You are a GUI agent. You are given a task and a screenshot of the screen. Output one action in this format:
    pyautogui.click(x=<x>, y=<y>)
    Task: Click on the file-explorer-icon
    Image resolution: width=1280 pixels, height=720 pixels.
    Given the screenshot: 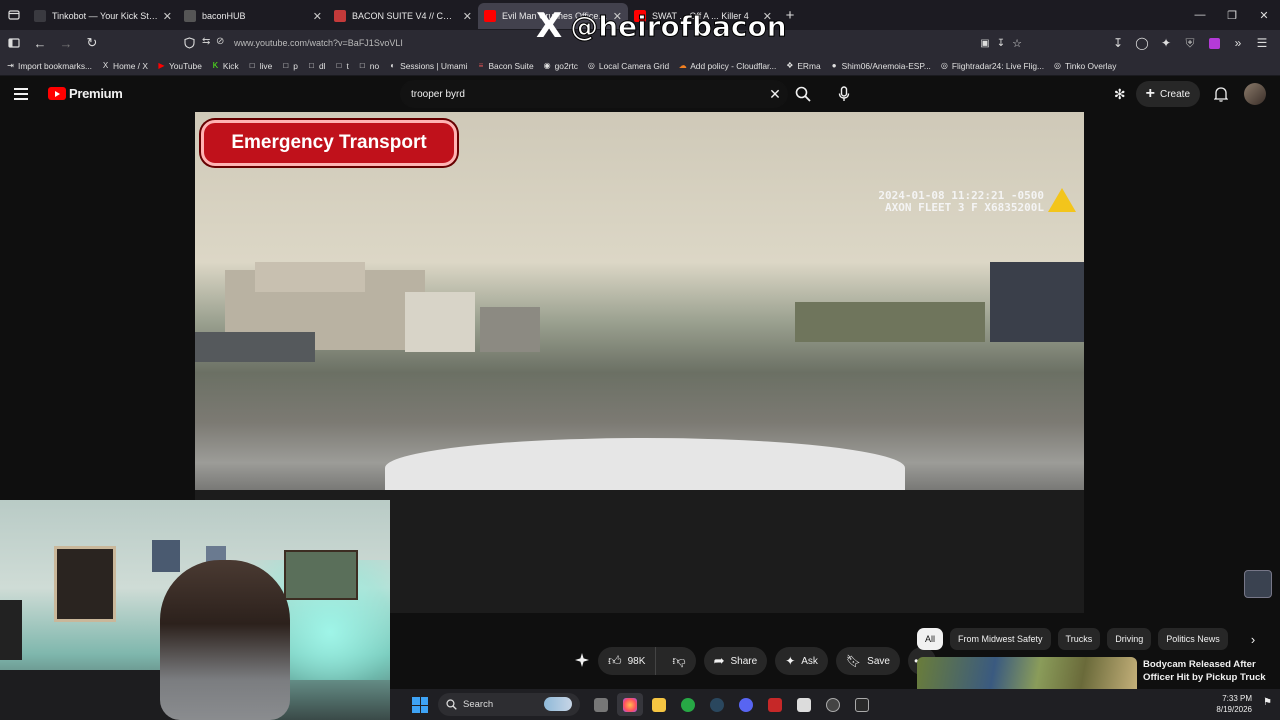 What is the action you would take?
    pyautogui.click(x=659, y=704)
    